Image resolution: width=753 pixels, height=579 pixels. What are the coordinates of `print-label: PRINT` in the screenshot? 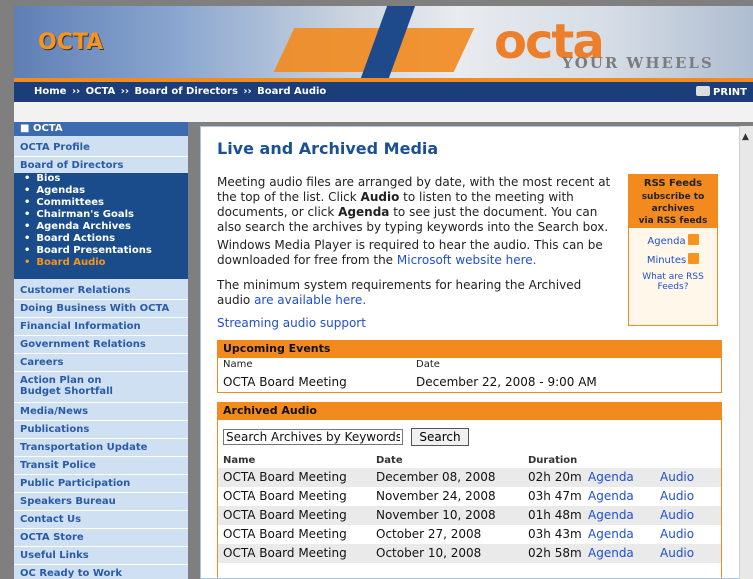 It's located at (730, 92).